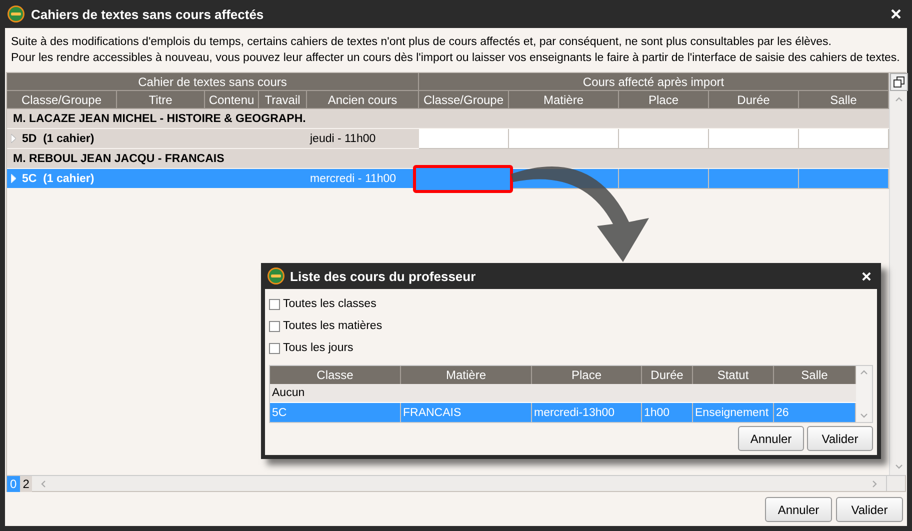  What do you see at coordinates (448, 159) in the screenshot?
I see `teacher-row: M. REBOUL JEAN JACQU - FRANCAIS` at bounding box center [448, 159].